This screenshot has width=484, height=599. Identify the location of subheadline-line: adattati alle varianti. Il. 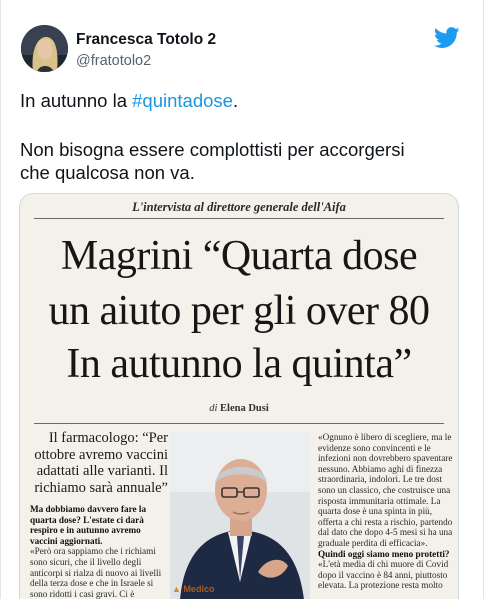
(102, 471).